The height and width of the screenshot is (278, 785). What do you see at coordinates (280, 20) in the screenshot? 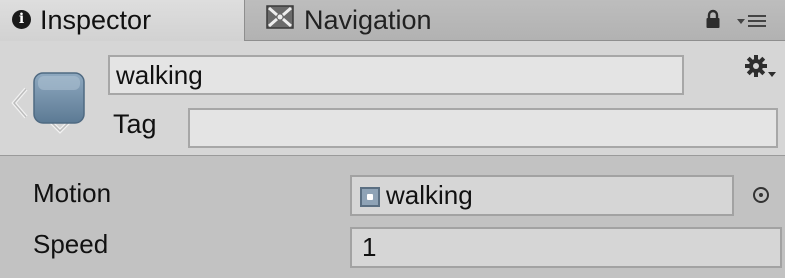
I see `navigation-icon` at bounding box center [280, 20].